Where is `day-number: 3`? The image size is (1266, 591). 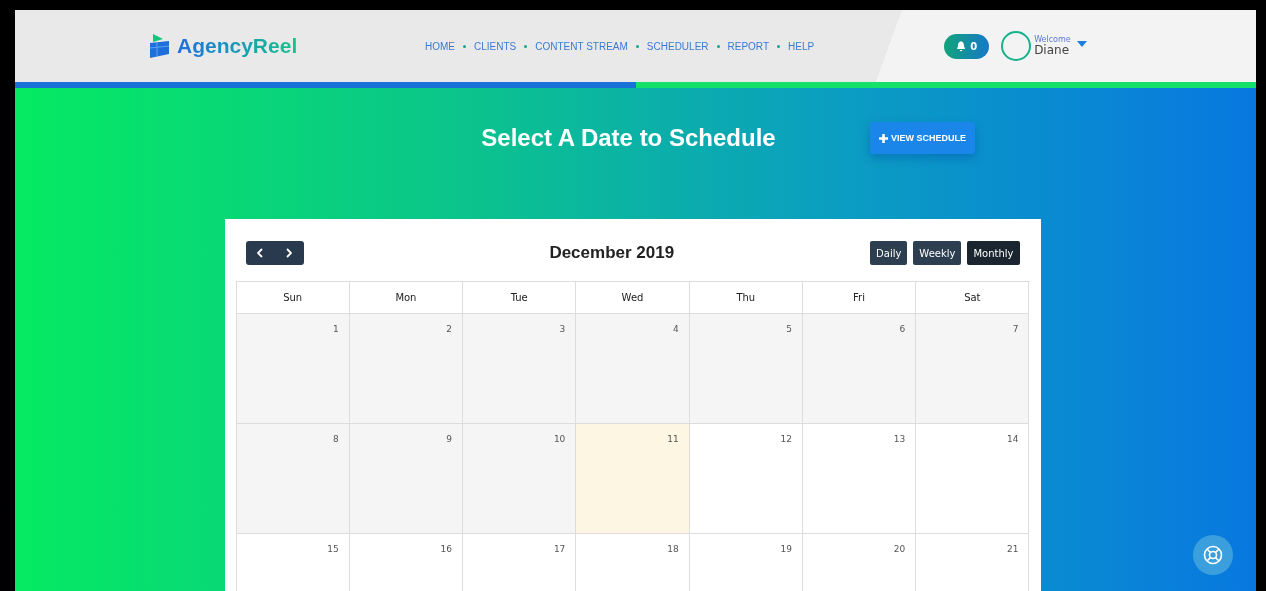 day-number: 3 is located at coordinates (562, 329).